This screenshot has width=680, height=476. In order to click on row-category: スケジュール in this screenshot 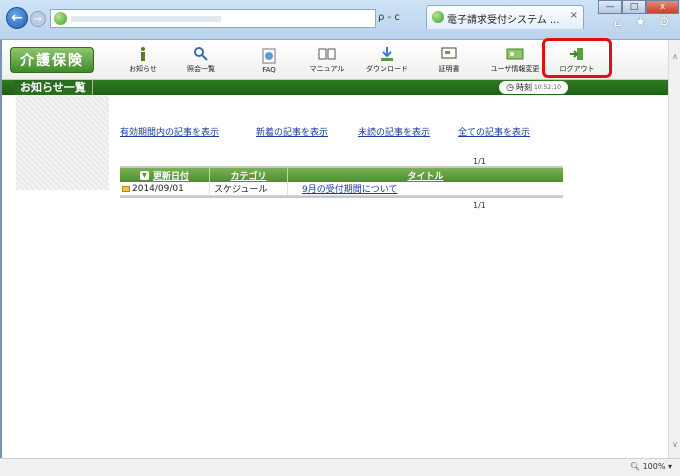, I will do `click(249, 188)`.